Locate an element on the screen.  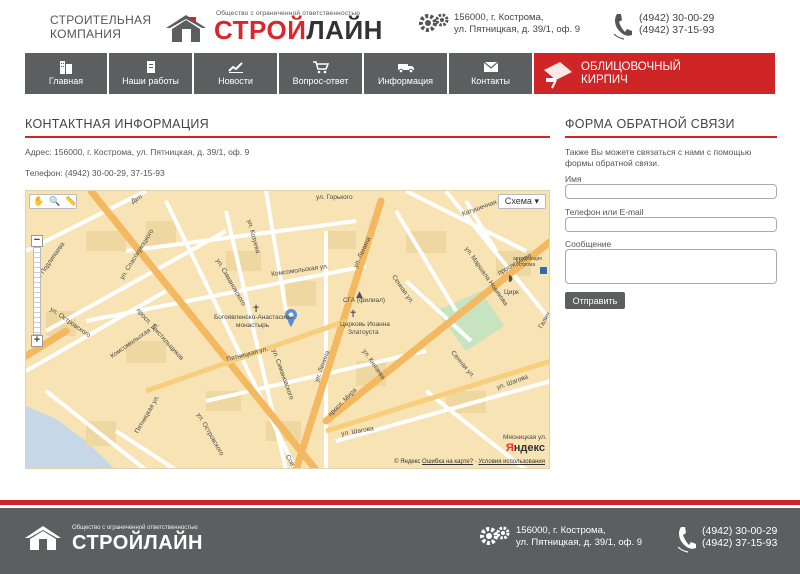
map-label: Кострома is located at coordinates (524, 265).